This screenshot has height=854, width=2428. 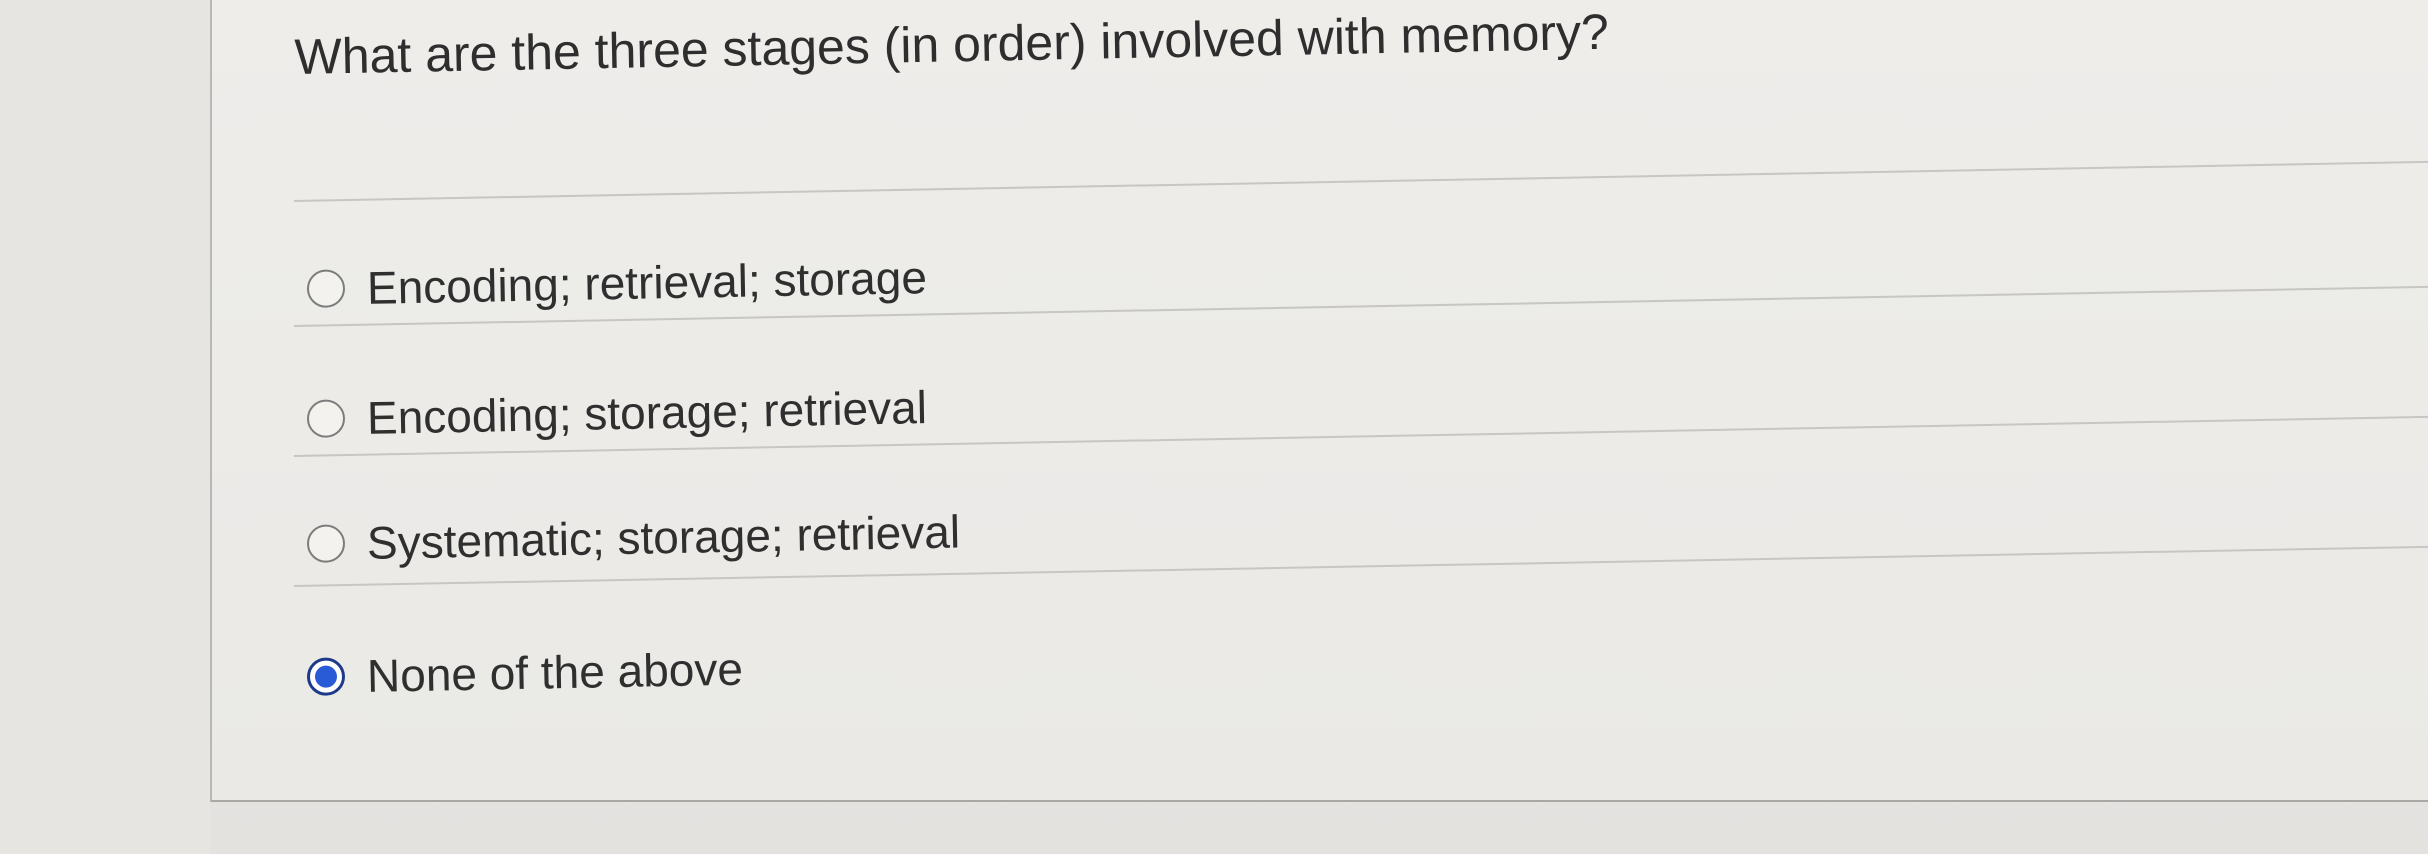 I want to click on option-label: Systematic; storage; retrieval, so click(x=663, y=537).